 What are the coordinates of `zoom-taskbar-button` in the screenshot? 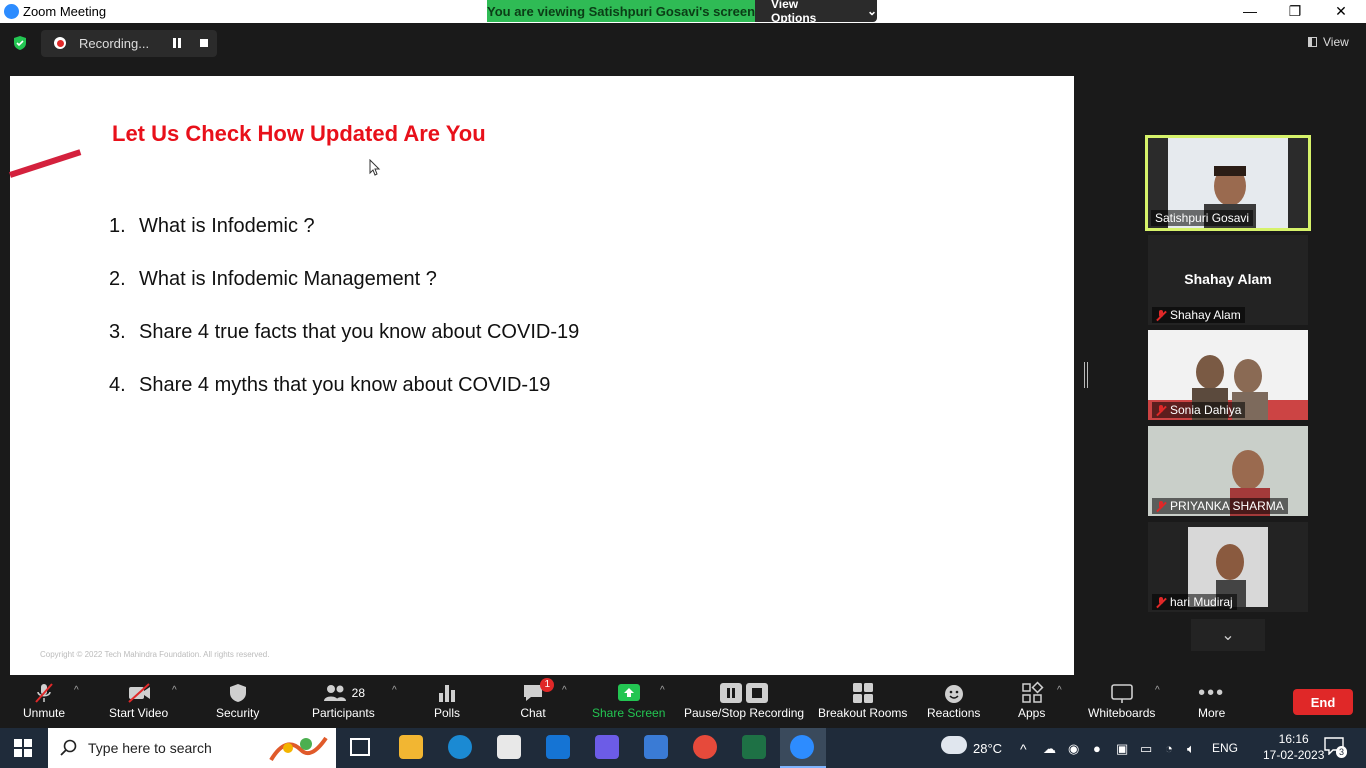 It's located at (803, 748).